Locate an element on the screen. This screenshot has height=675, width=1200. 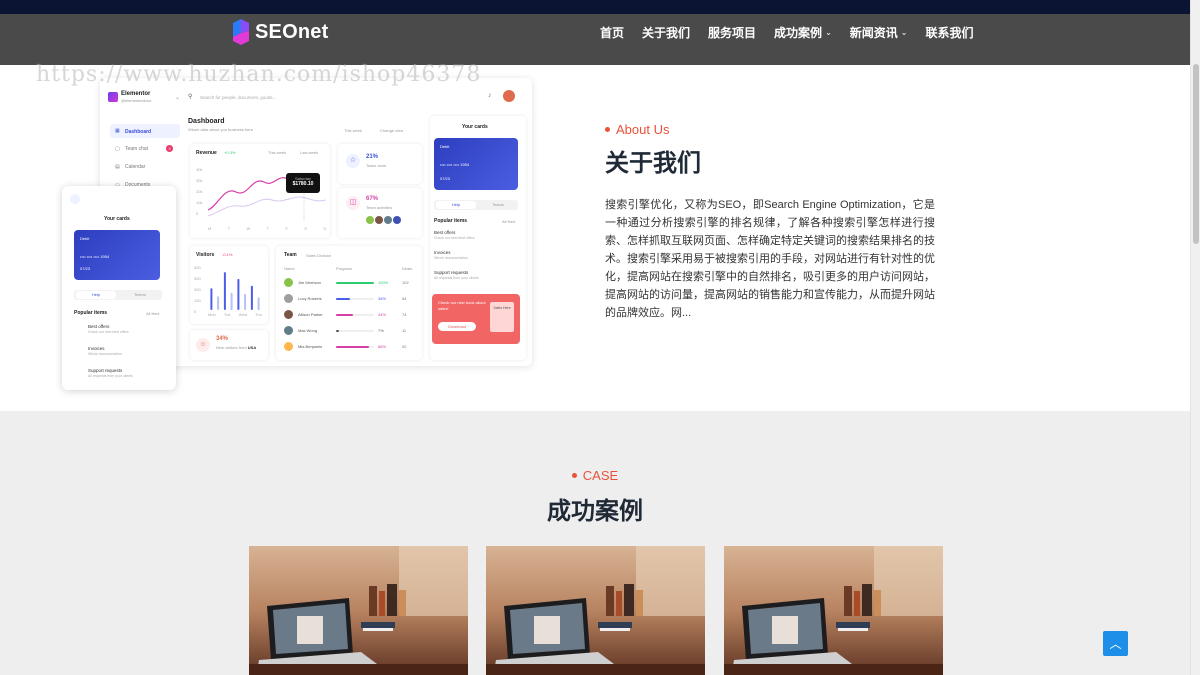
mock-popular-sub: Whole documentation is located at coordinates (451, 258).